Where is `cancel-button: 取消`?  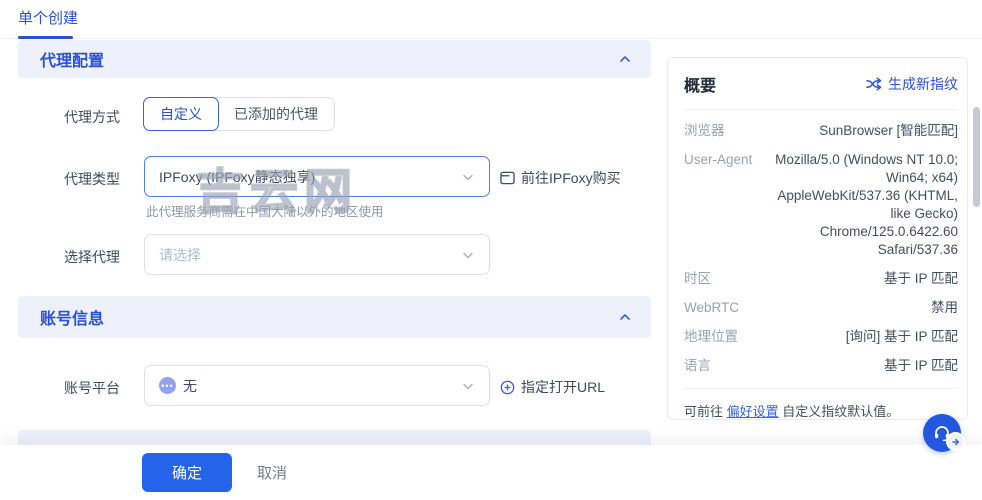 cancel-button: 取消 is located at coordinates (272, 472).